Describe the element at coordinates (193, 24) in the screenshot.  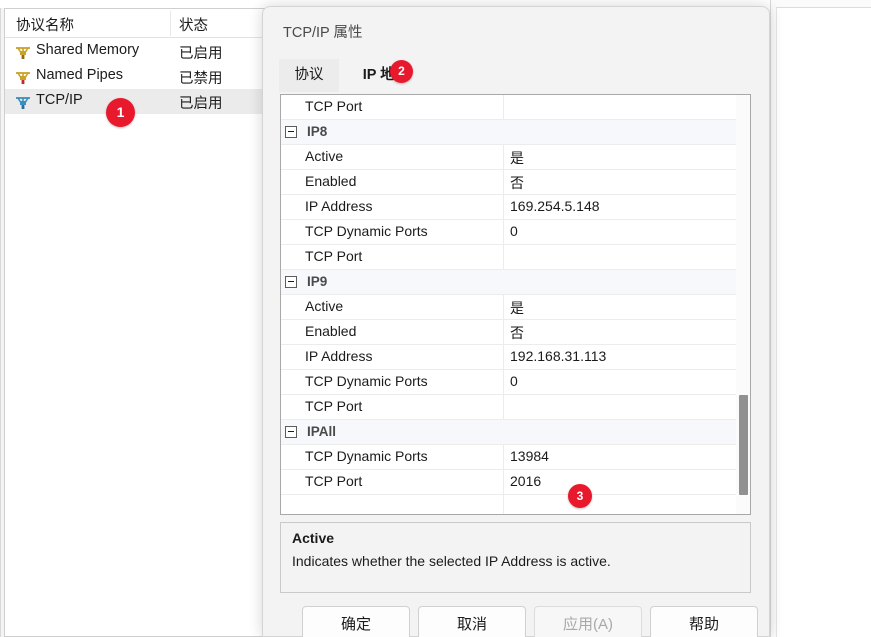
I see `column-header-status: 状态` at that location.